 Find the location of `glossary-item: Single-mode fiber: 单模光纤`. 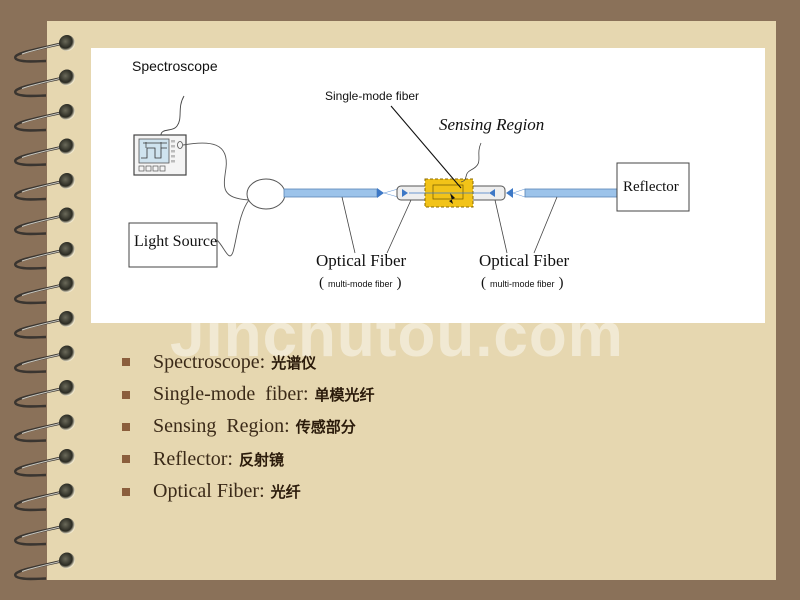

glossary-item: Single-mode fiber: 单模光纤 is located at coordinates (248, 394).